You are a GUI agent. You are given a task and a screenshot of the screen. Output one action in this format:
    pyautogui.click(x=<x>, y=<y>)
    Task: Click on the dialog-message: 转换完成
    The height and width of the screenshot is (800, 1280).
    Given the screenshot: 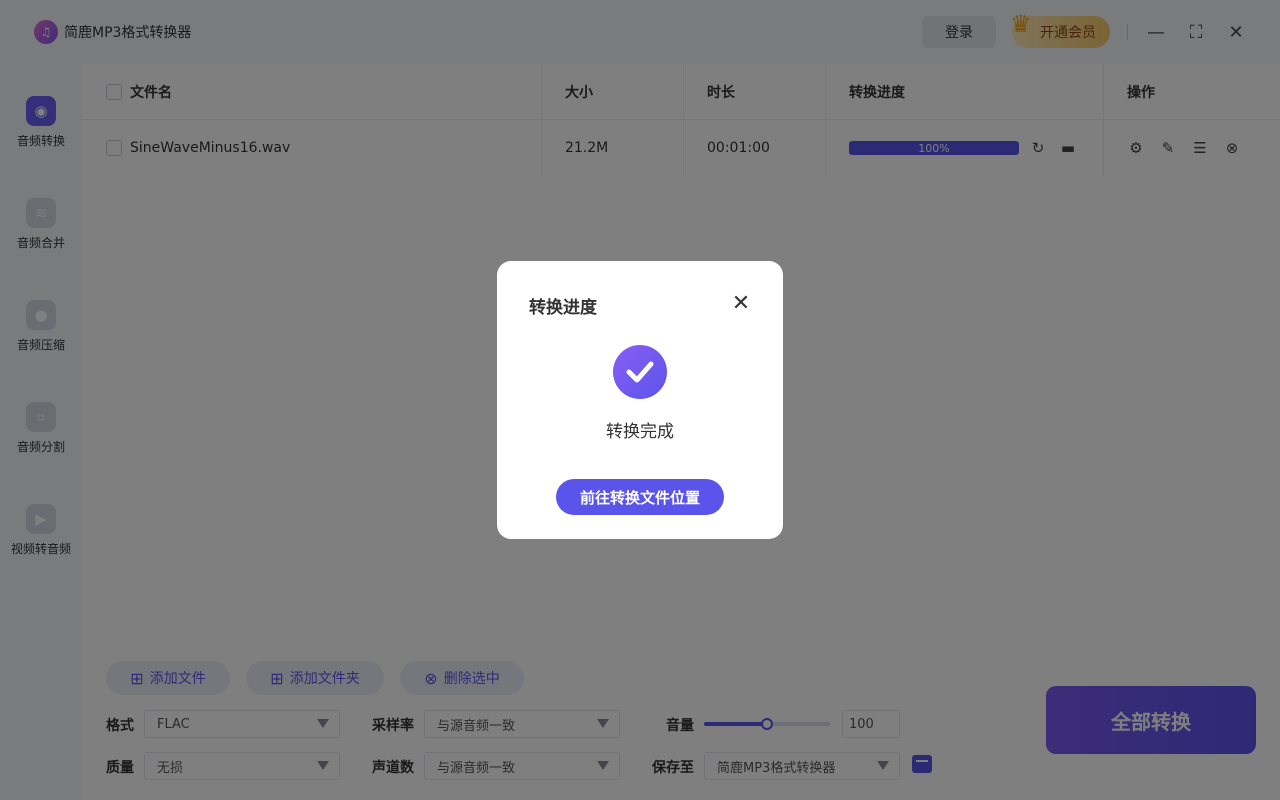 What is the action you would take?
    pyautogui.click(x=640, y=432)
    